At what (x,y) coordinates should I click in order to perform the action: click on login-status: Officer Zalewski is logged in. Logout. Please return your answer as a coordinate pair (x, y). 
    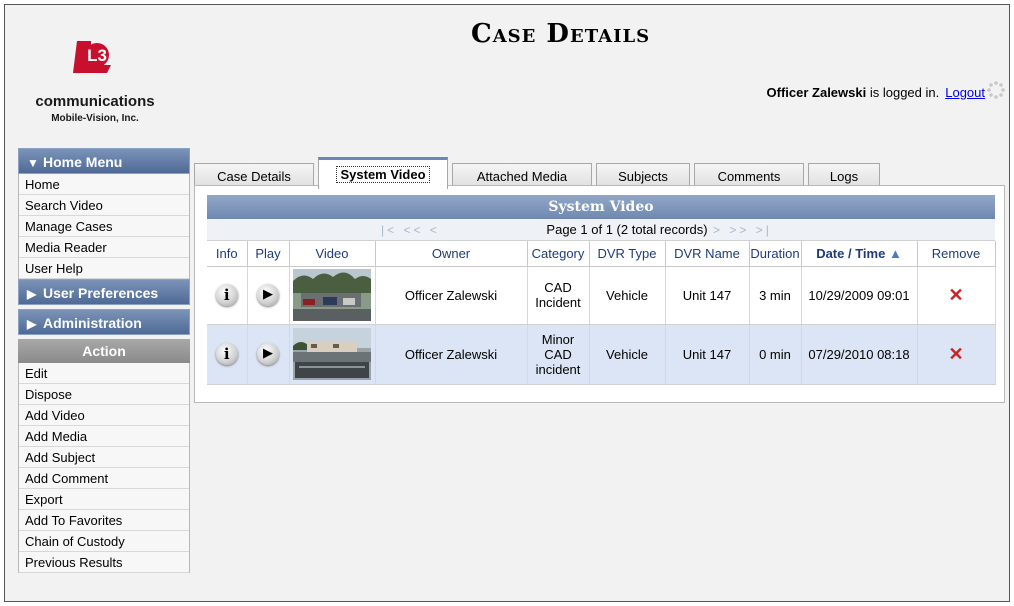
    Looking at the image, I should click on (876, 92).